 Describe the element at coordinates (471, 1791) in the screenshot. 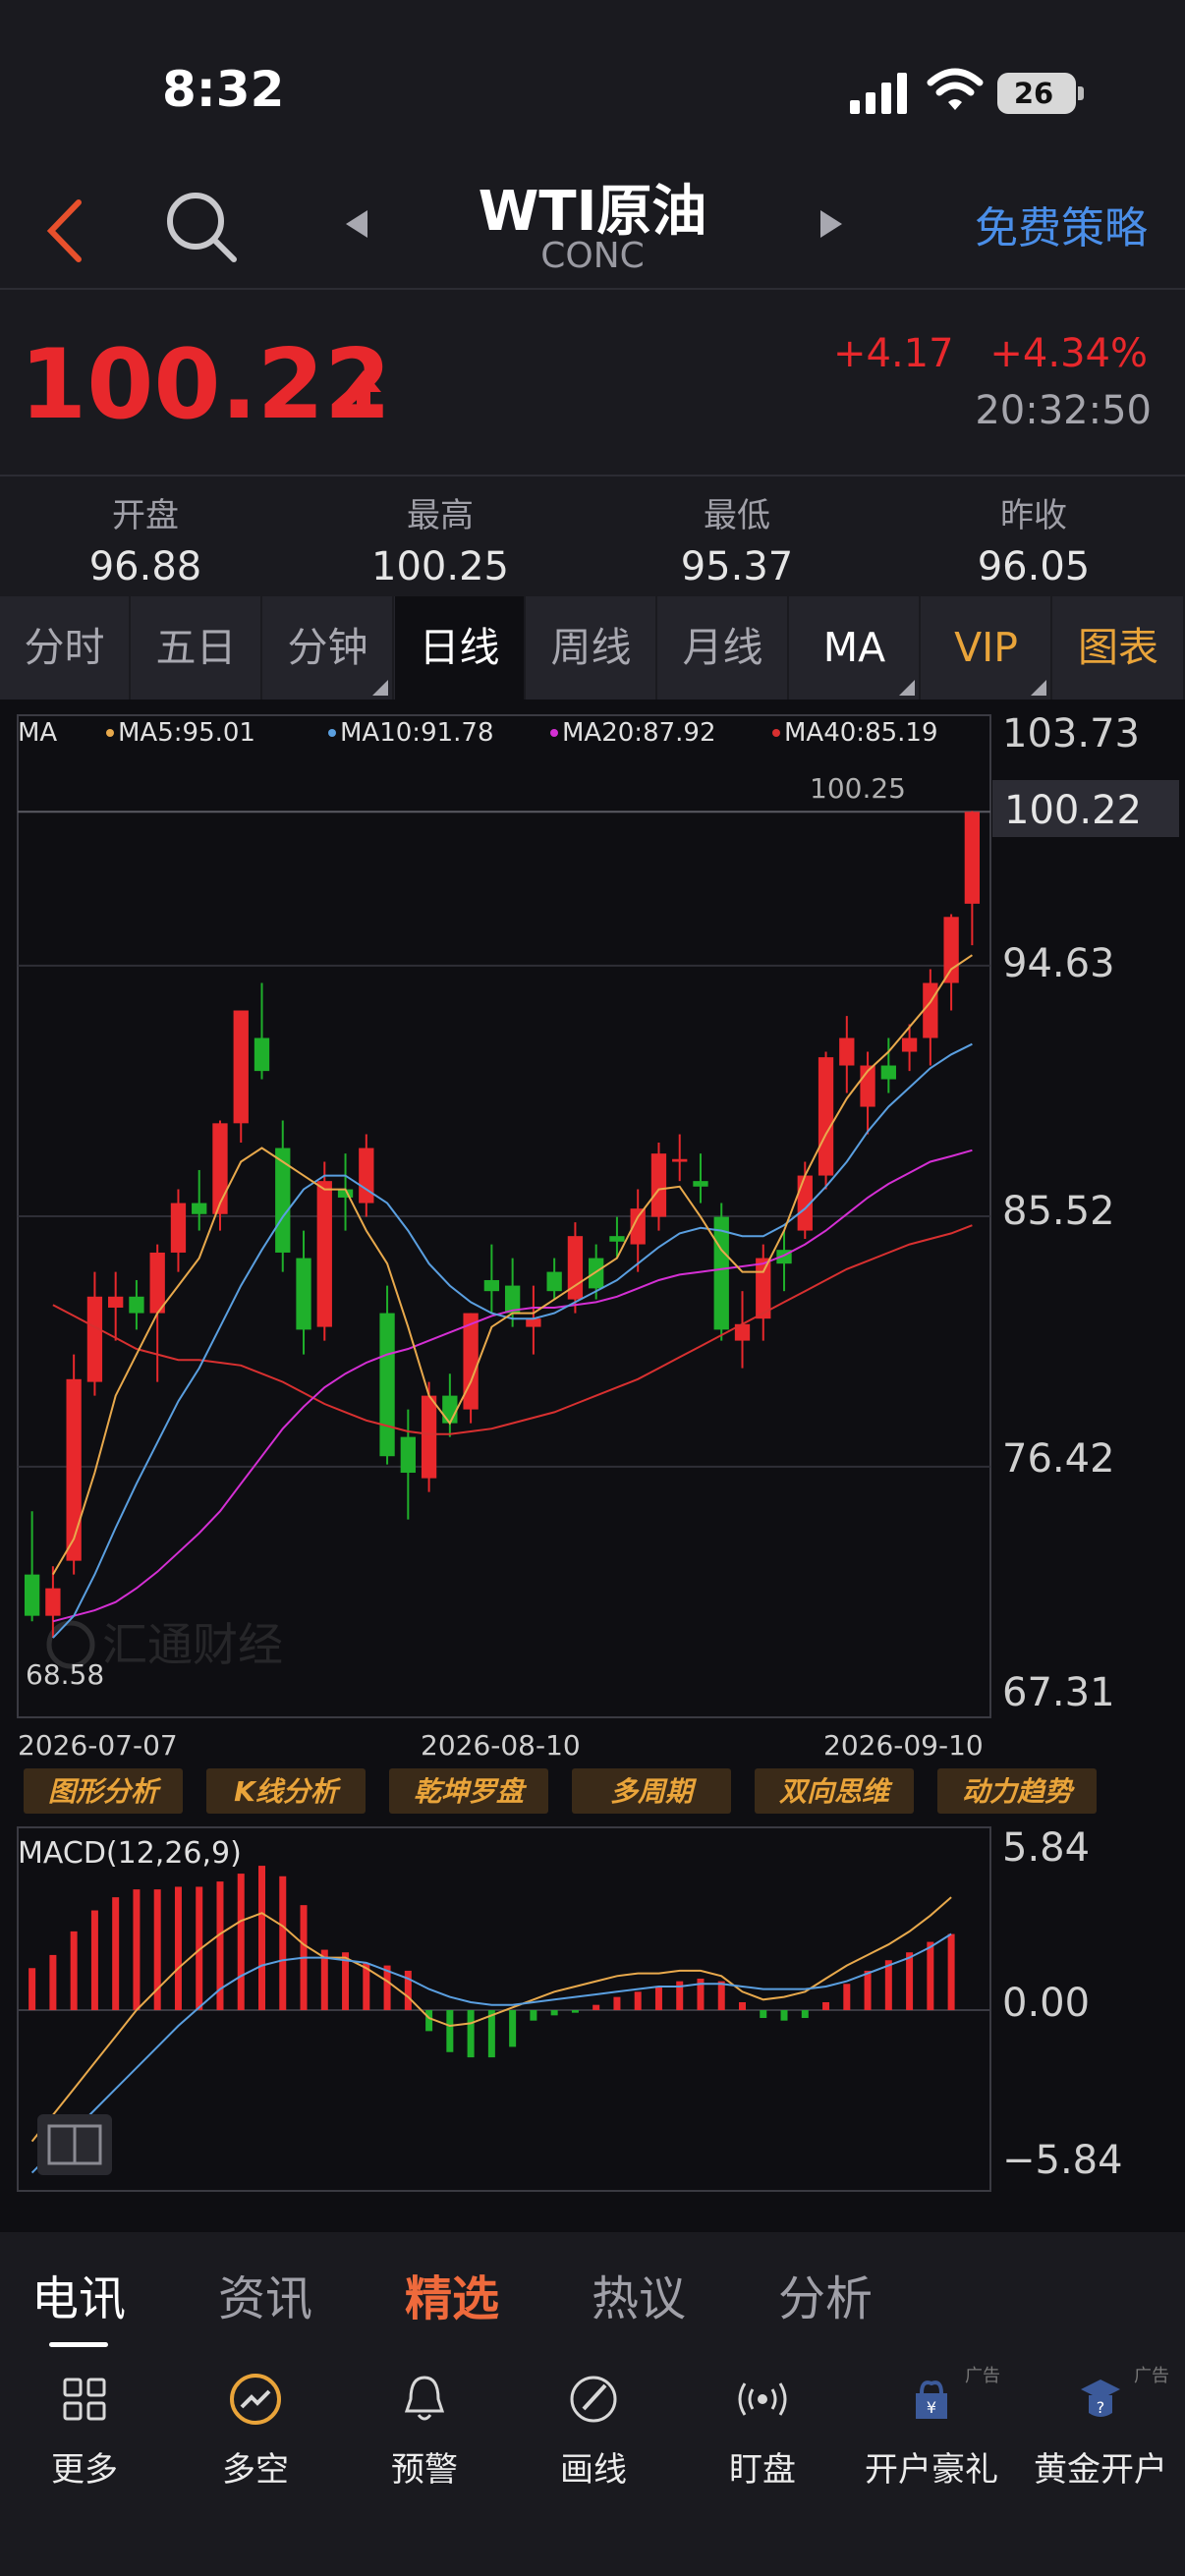

I see `analysis-button-compass: 乾坤罗盘` at that location.